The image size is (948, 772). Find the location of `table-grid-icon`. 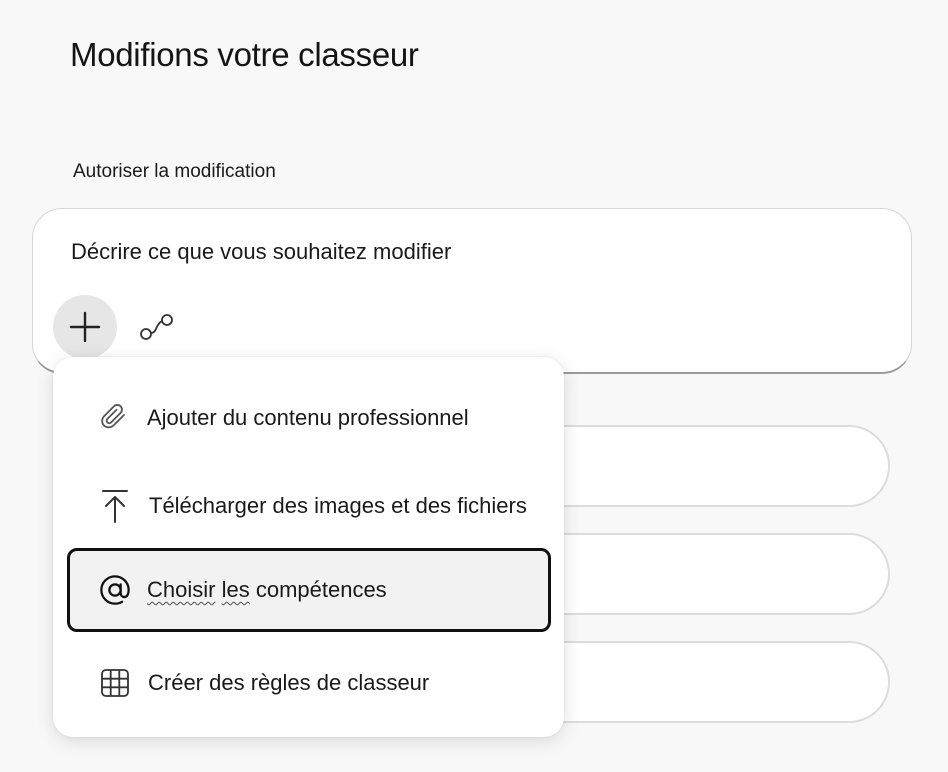

table-grid-icon is located at coordinates (115, 683).